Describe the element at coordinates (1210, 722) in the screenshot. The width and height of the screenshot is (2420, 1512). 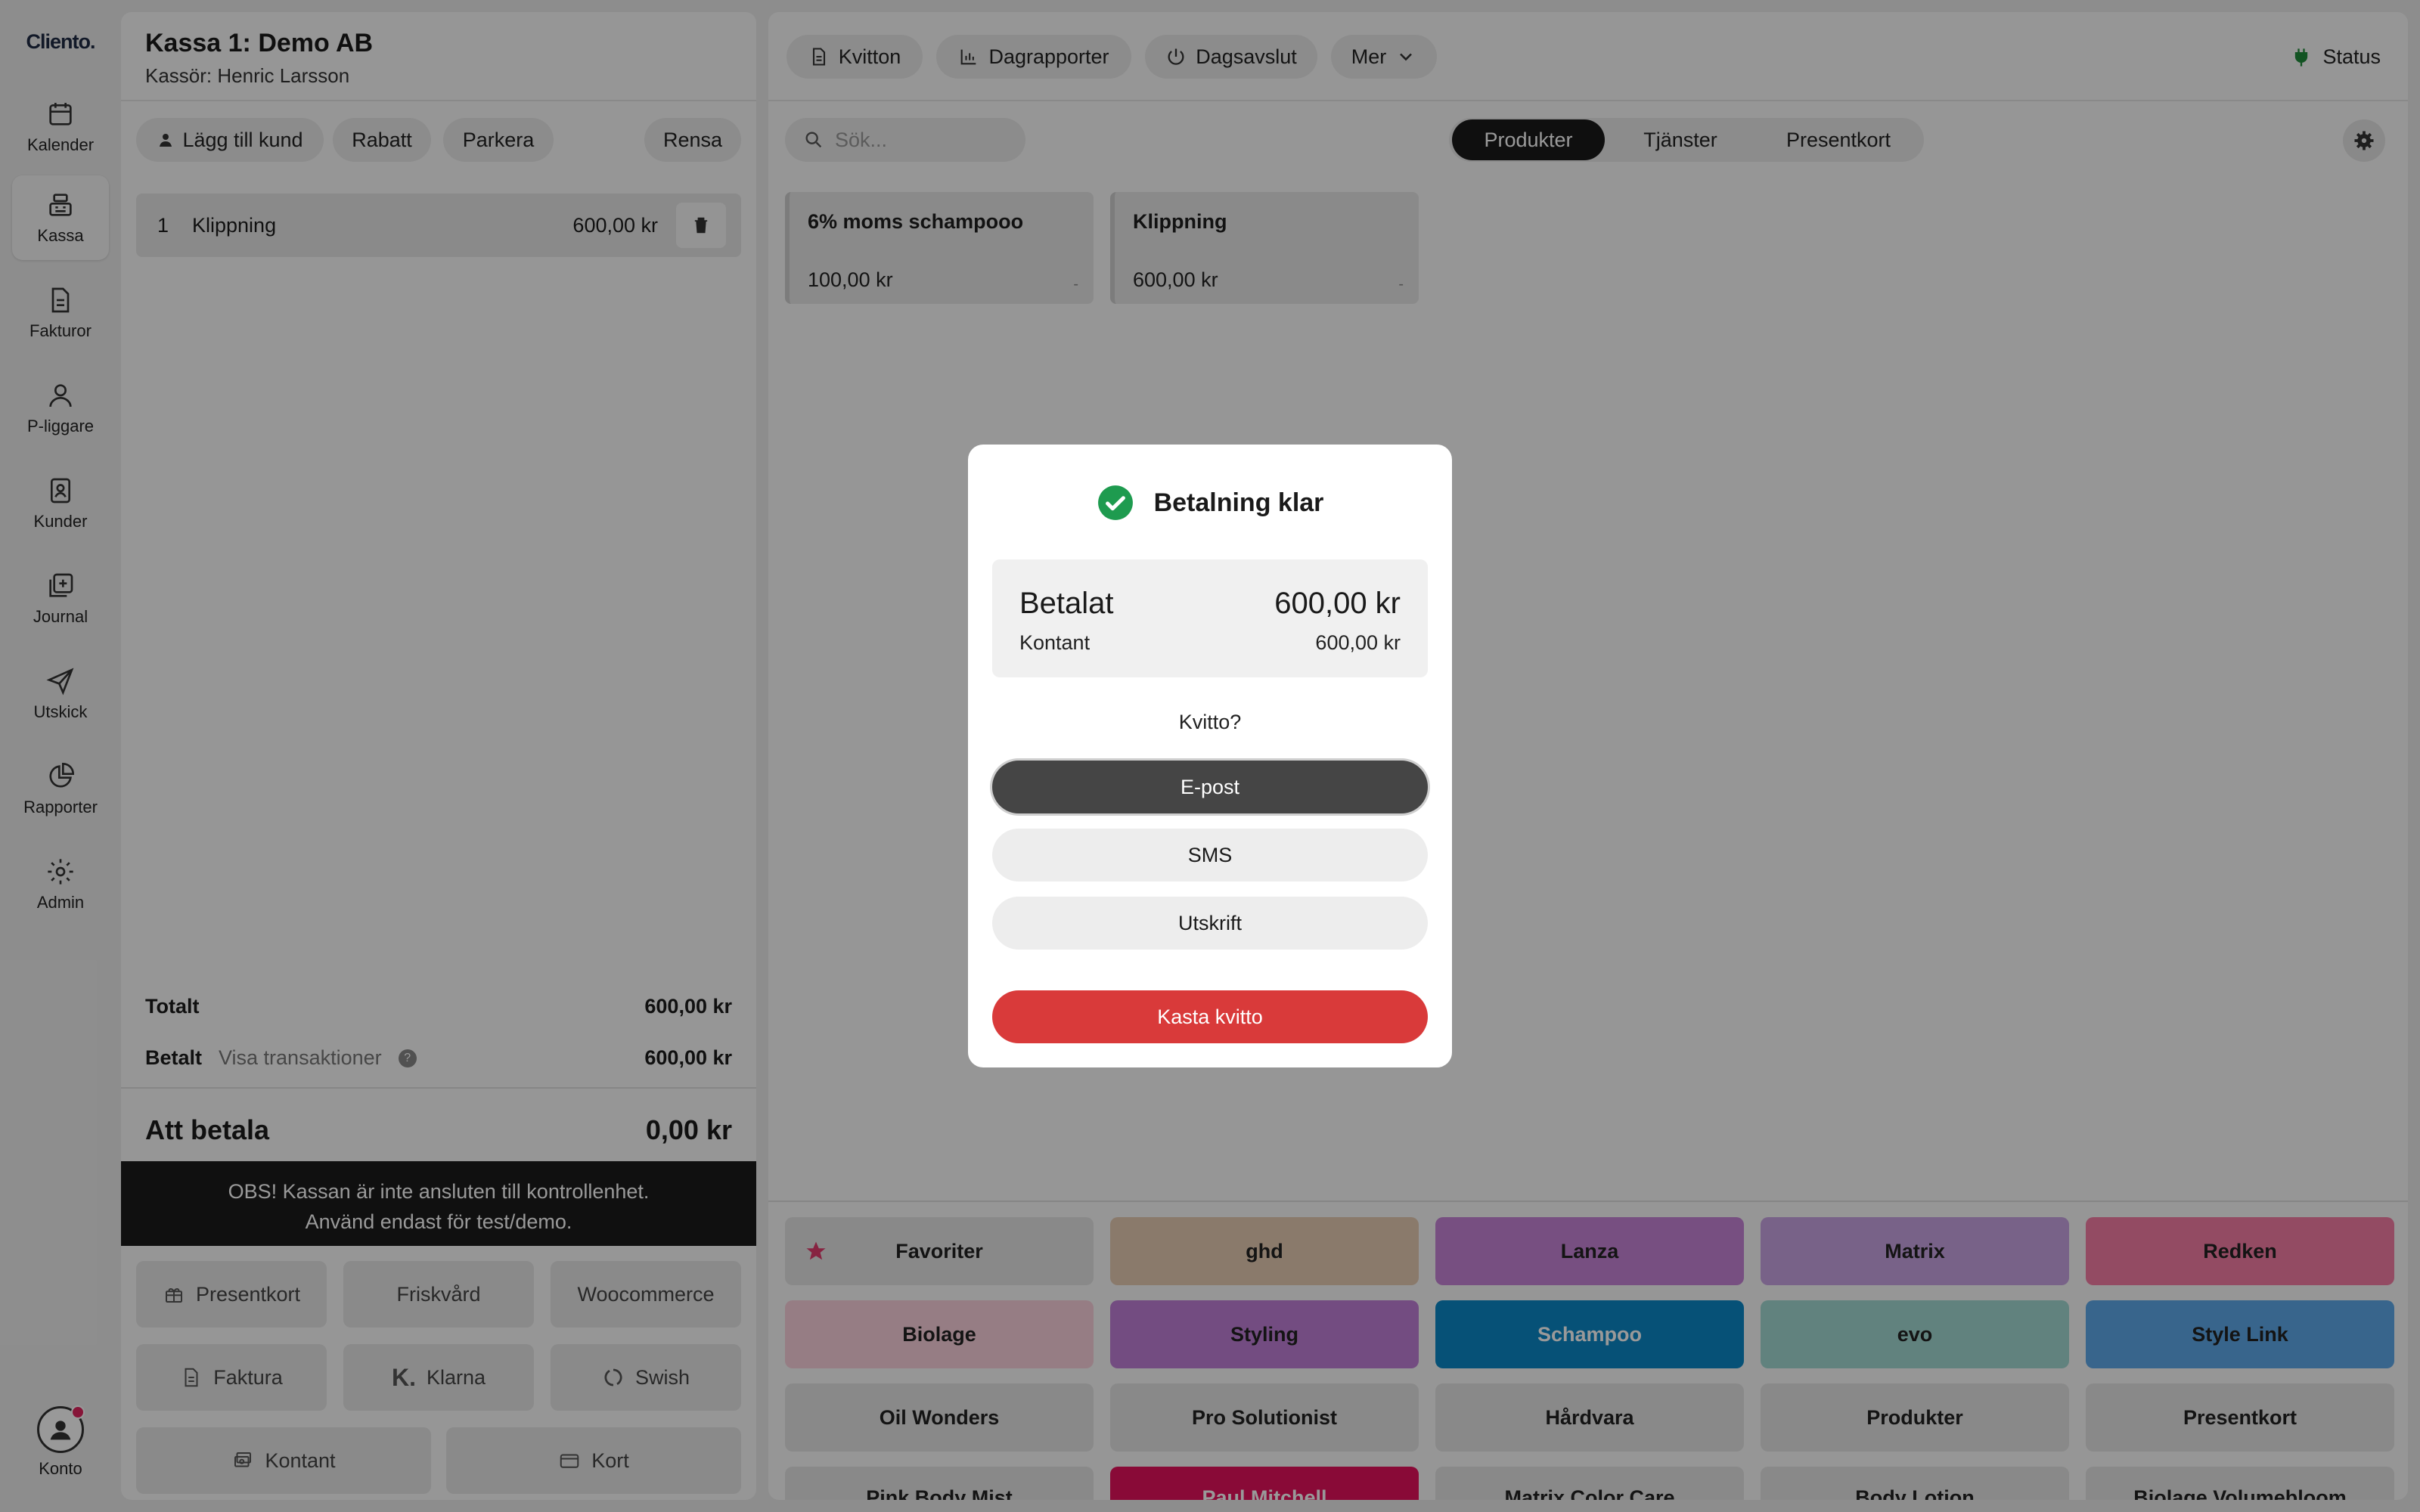
I see `receipt-question: Kvitto?` at that location.